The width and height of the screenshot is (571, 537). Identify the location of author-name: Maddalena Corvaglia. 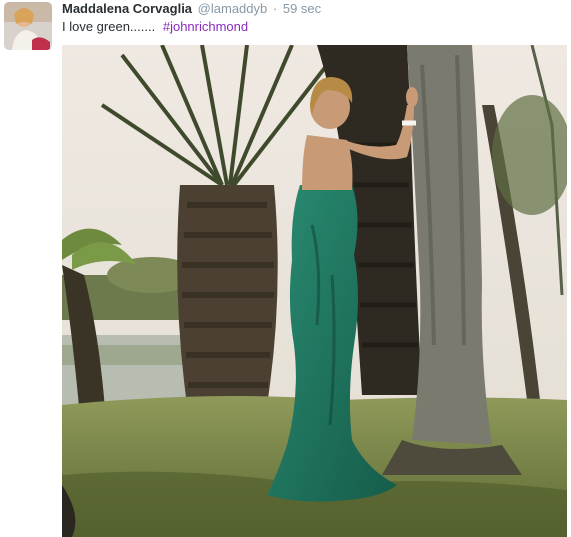
(127, 8).